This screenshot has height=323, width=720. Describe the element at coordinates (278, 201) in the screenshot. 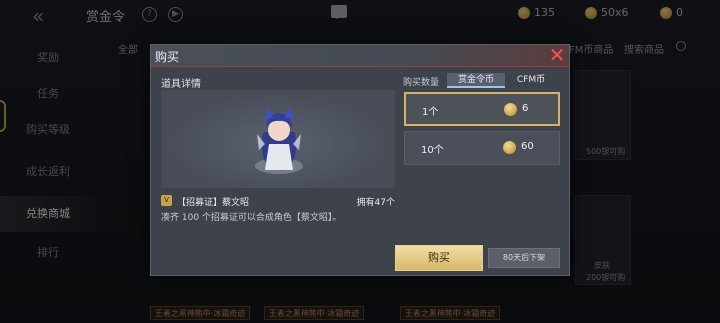

I see `item-info-line: V 【招募证】蔡文昭 拥有47个` at that location.